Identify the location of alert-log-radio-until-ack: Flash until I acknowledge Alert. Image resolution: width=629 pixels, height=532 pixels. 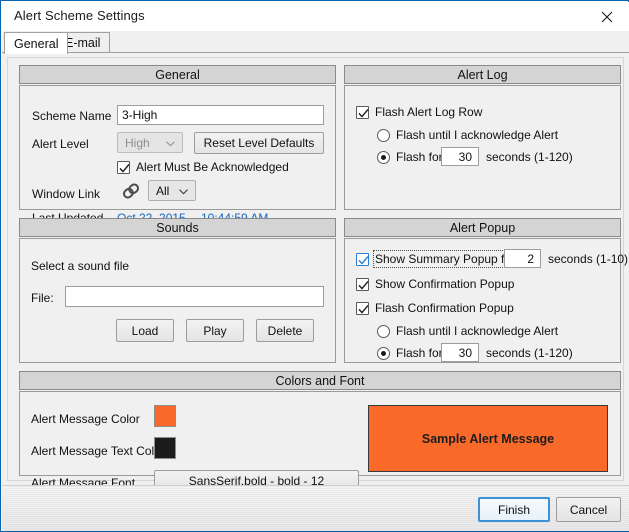
(467, 135).